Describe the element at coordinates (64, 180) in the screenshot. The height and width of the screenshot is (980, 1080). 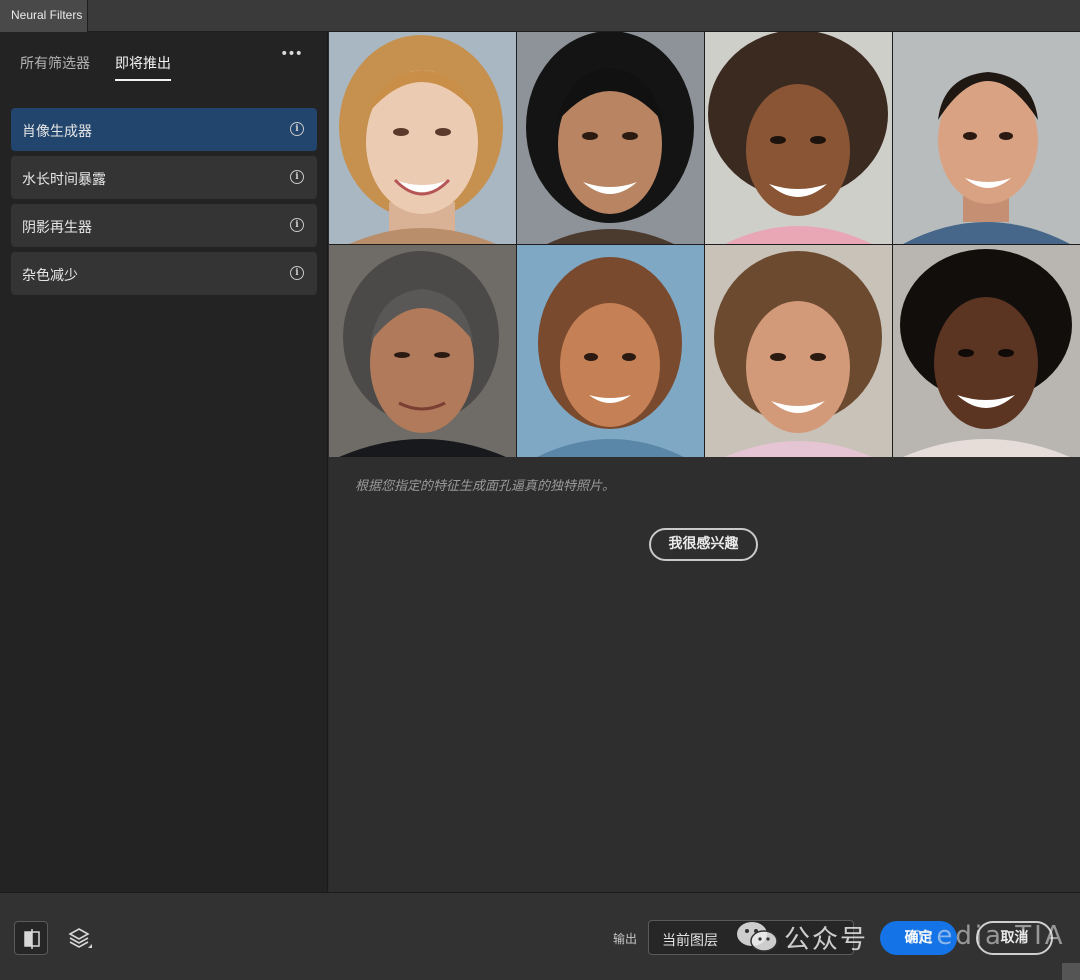
I see `filter-label: 水长时间暴露` at that location.